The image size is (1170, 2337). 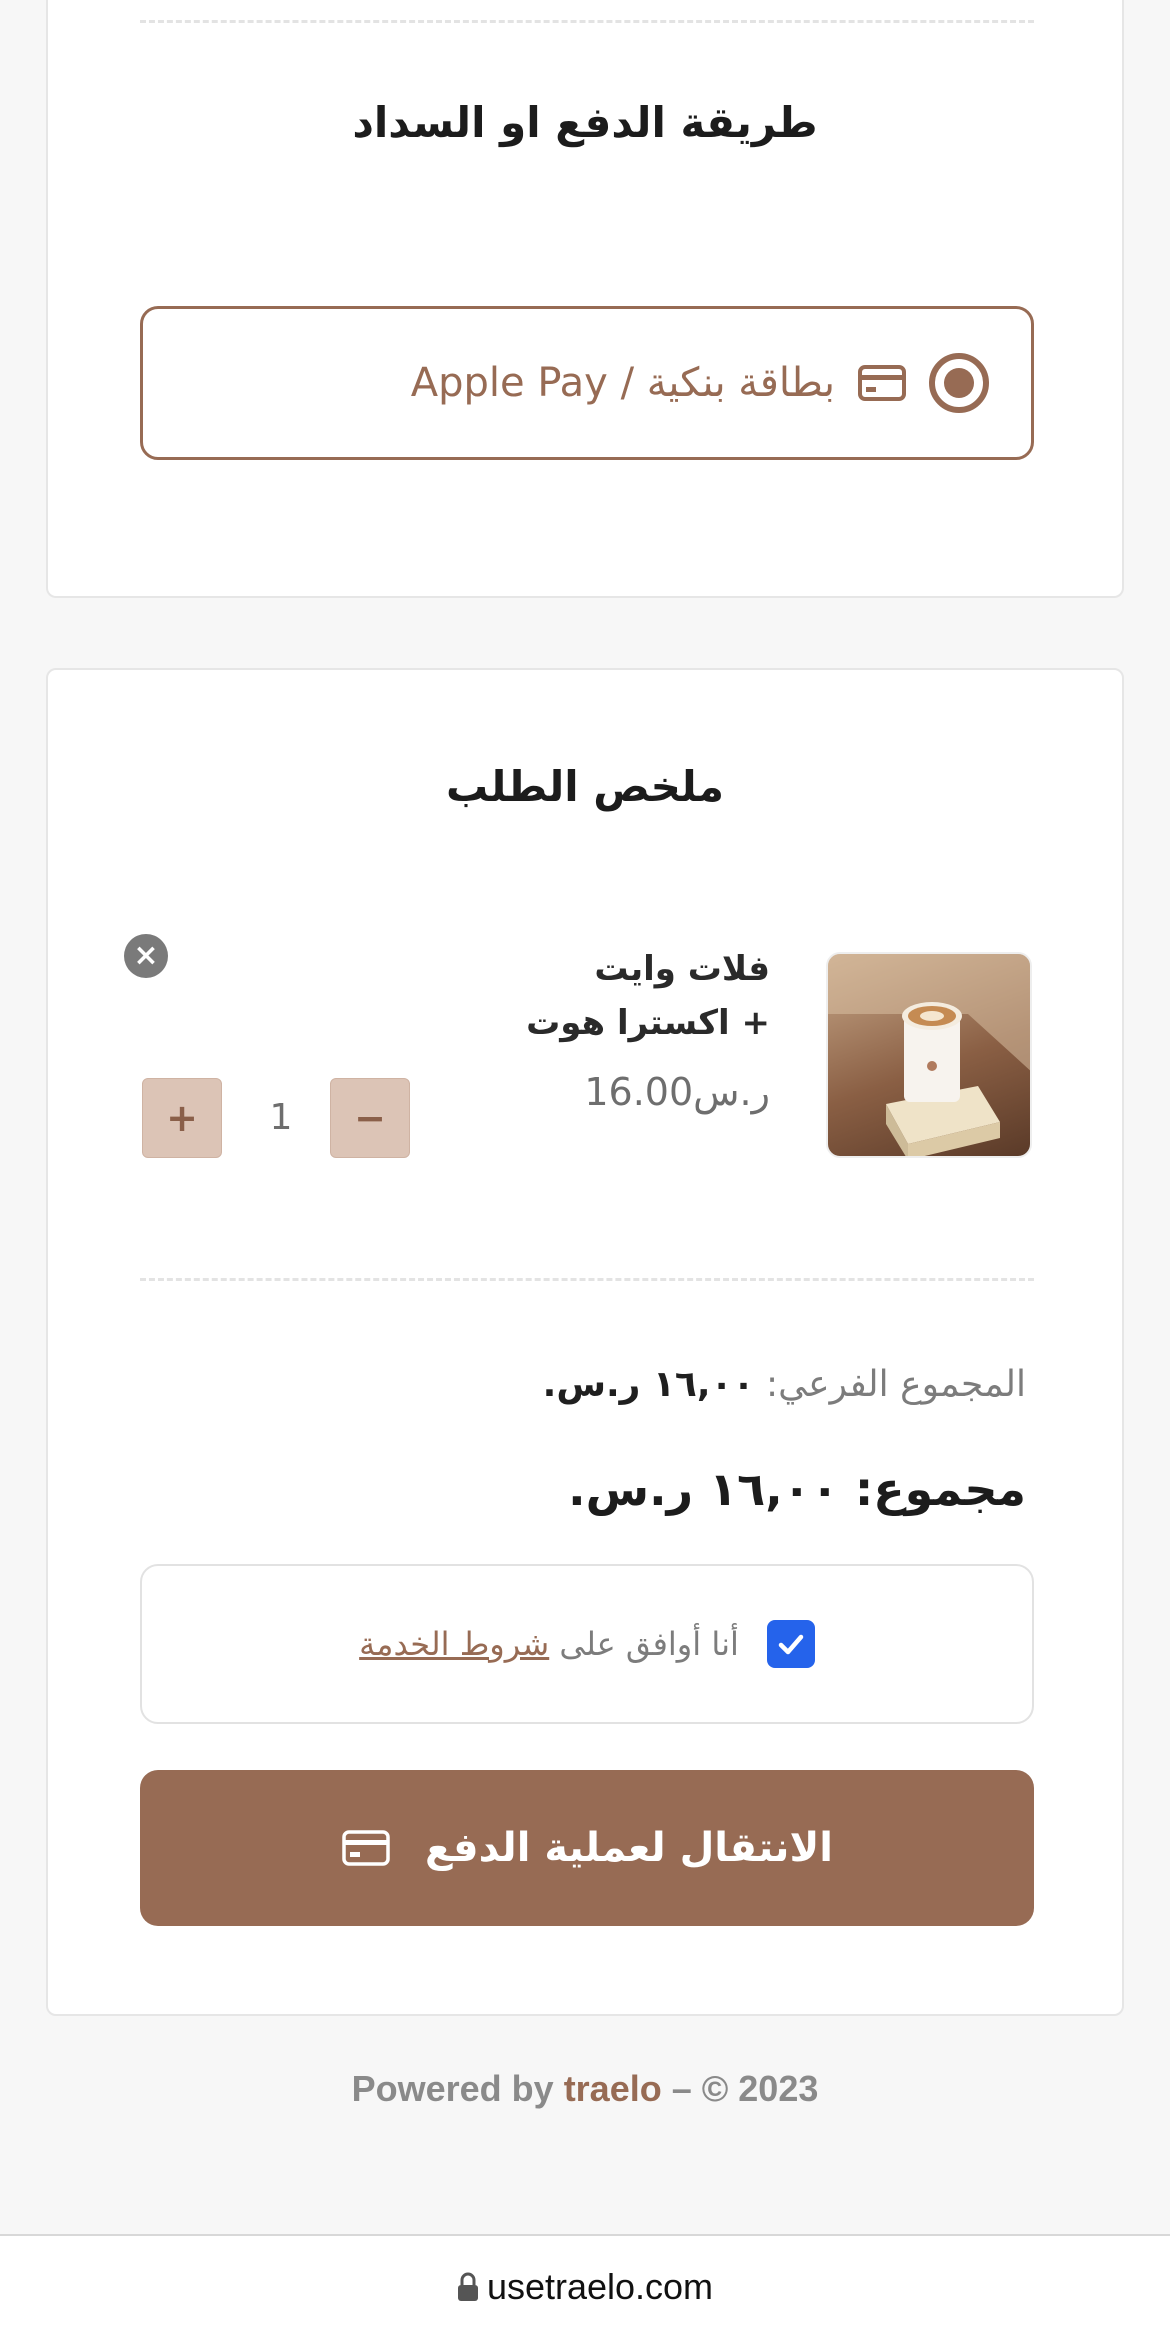 I want to click on quantity-decrease-button: −, so click(x=370, y=1118).